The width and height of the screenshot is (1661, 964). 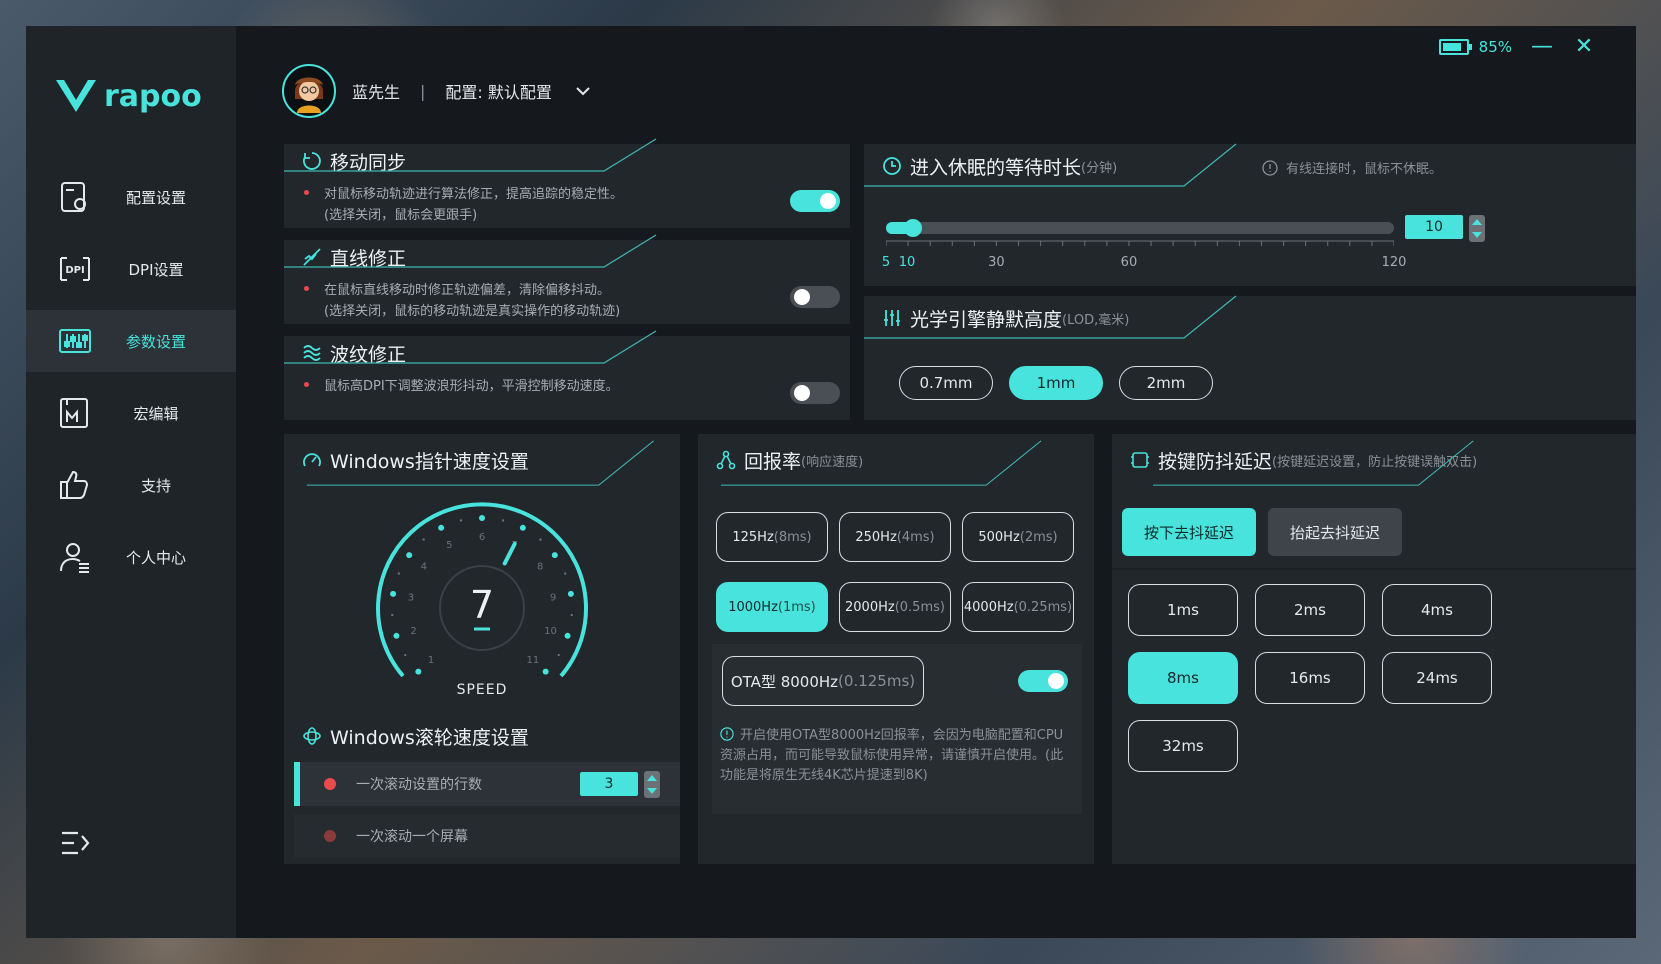 I want to click on chevron-down-icon, so click(x=583, y=91).